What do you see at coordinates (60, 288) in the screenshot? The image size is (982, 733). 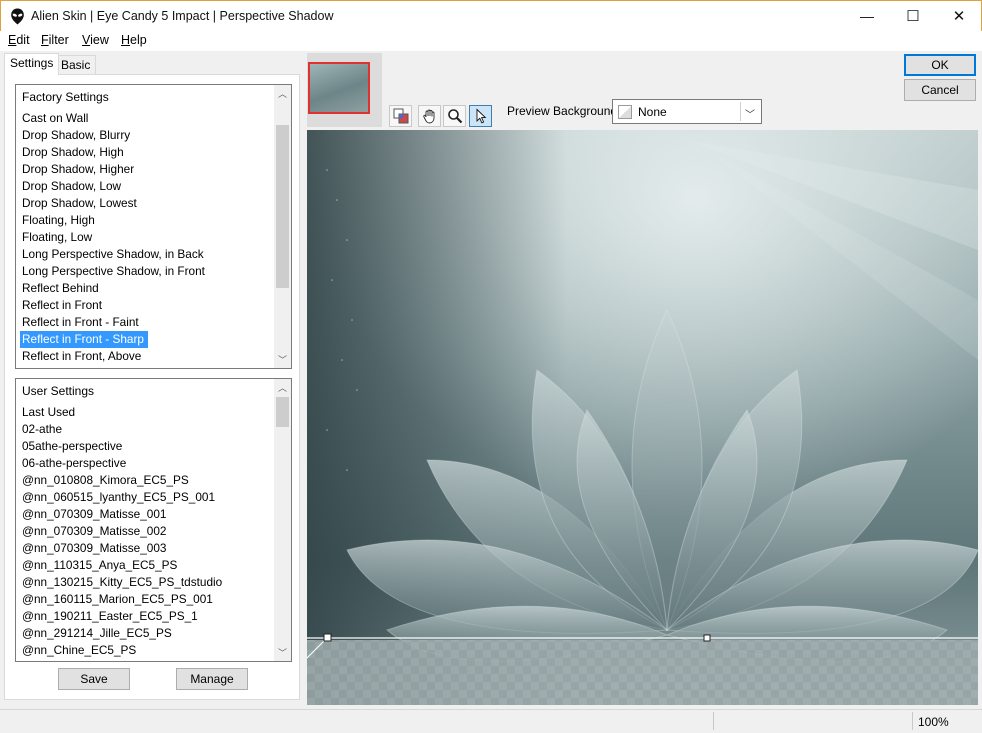 I see `list-item-label: Reflect Behind` at bounding box center [60, 288].